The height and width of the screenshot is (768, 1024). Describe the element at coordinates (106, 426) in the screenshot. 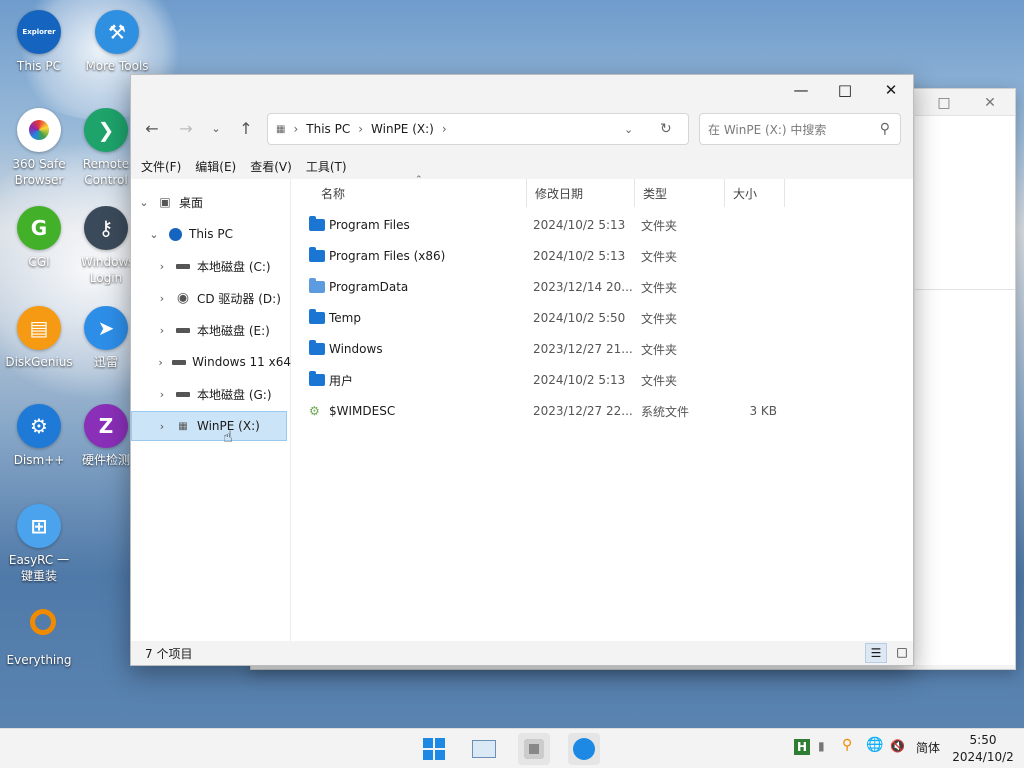

I see `hardware-check-icon: Z` at that location.